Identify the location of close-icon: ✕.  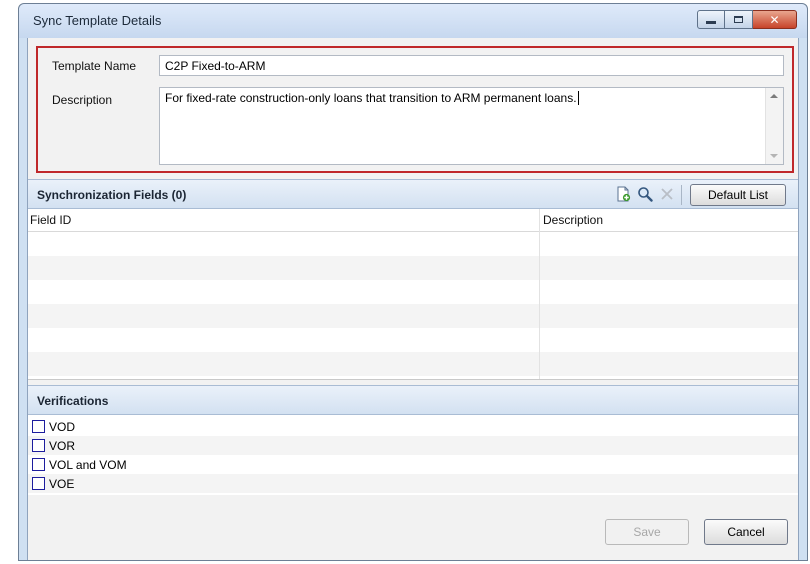
(774, 19).